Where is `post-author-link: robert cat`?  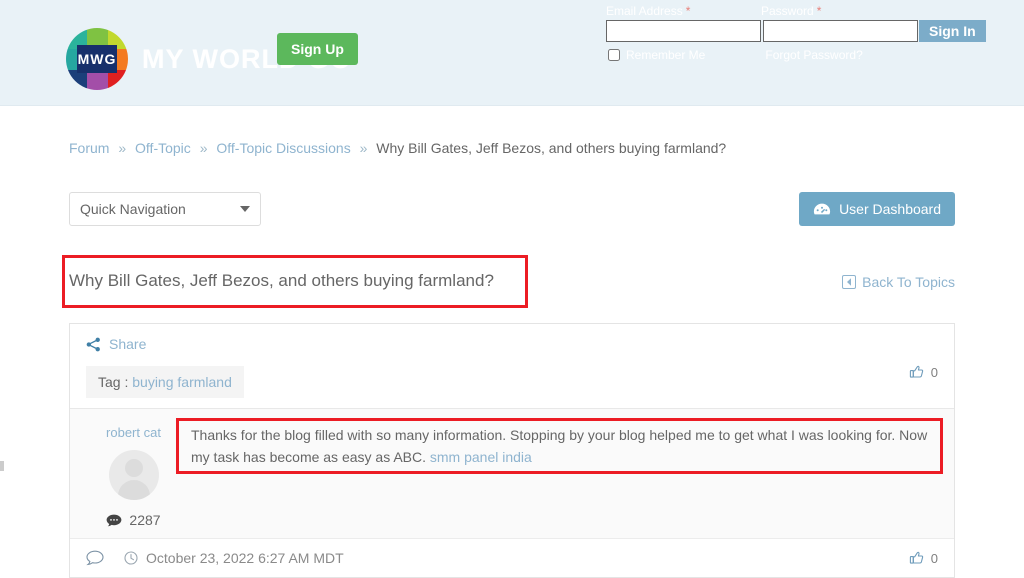
post-author-link: robert cat is located at coordinates (133, 432).